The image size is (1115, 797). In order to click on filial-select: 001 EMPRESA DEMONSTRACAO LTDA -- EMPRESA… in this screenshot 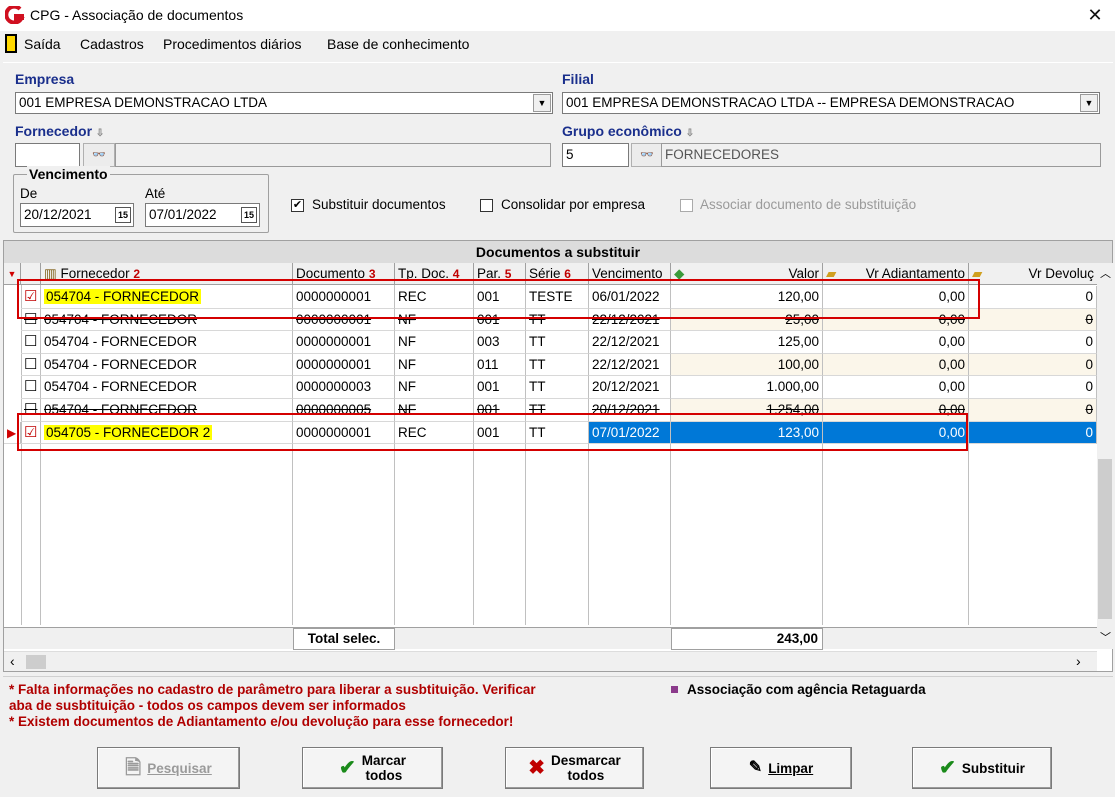, I will do `click(831, 103)`.